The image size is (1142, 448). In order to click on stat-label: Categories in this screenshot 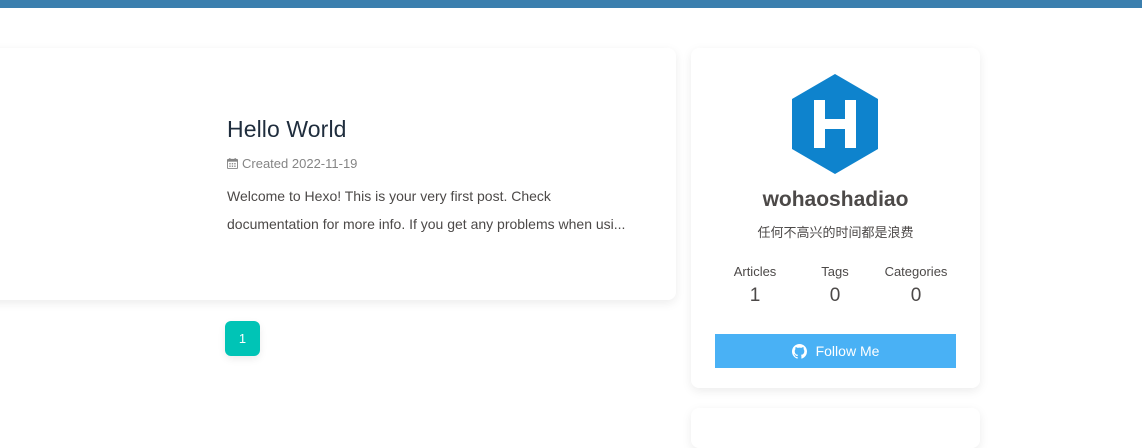, I will do `click(916, 271)`.